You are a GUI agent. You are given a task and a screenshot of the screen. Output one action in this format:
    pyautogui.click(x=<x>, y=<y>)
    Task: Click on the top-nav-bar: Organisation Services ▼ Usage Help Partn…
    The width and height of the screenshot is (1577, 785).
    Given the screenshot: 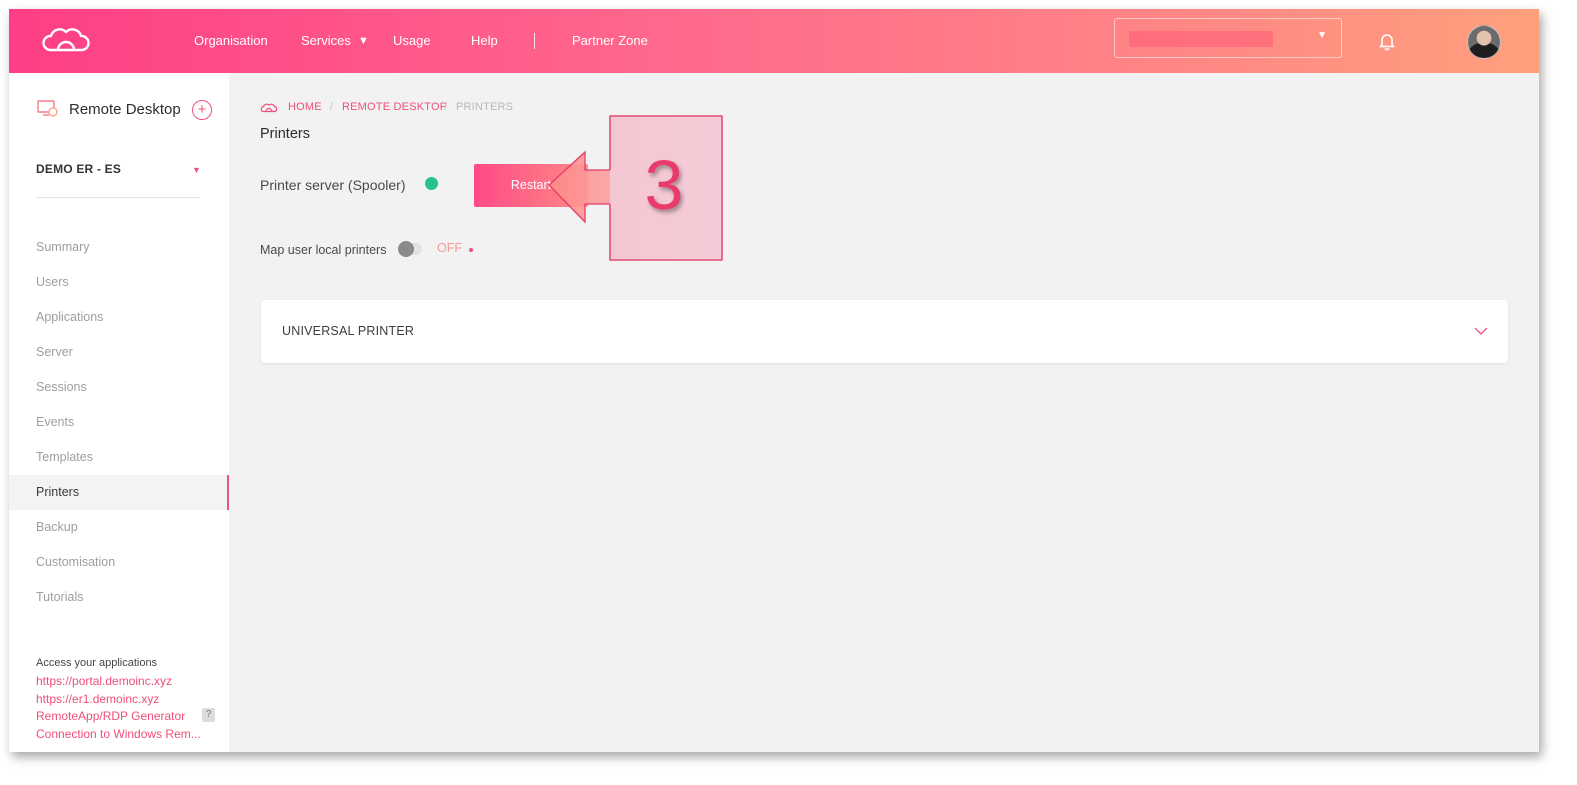 What is the action you would take?
    pyautogui.click(x=774, y=41)
    